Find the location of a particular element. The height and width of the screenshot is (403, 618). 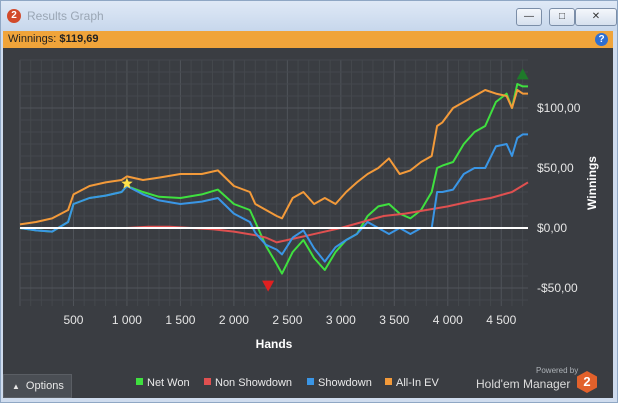

winnings-label: Winnings: is located at coordinates (32, 39).